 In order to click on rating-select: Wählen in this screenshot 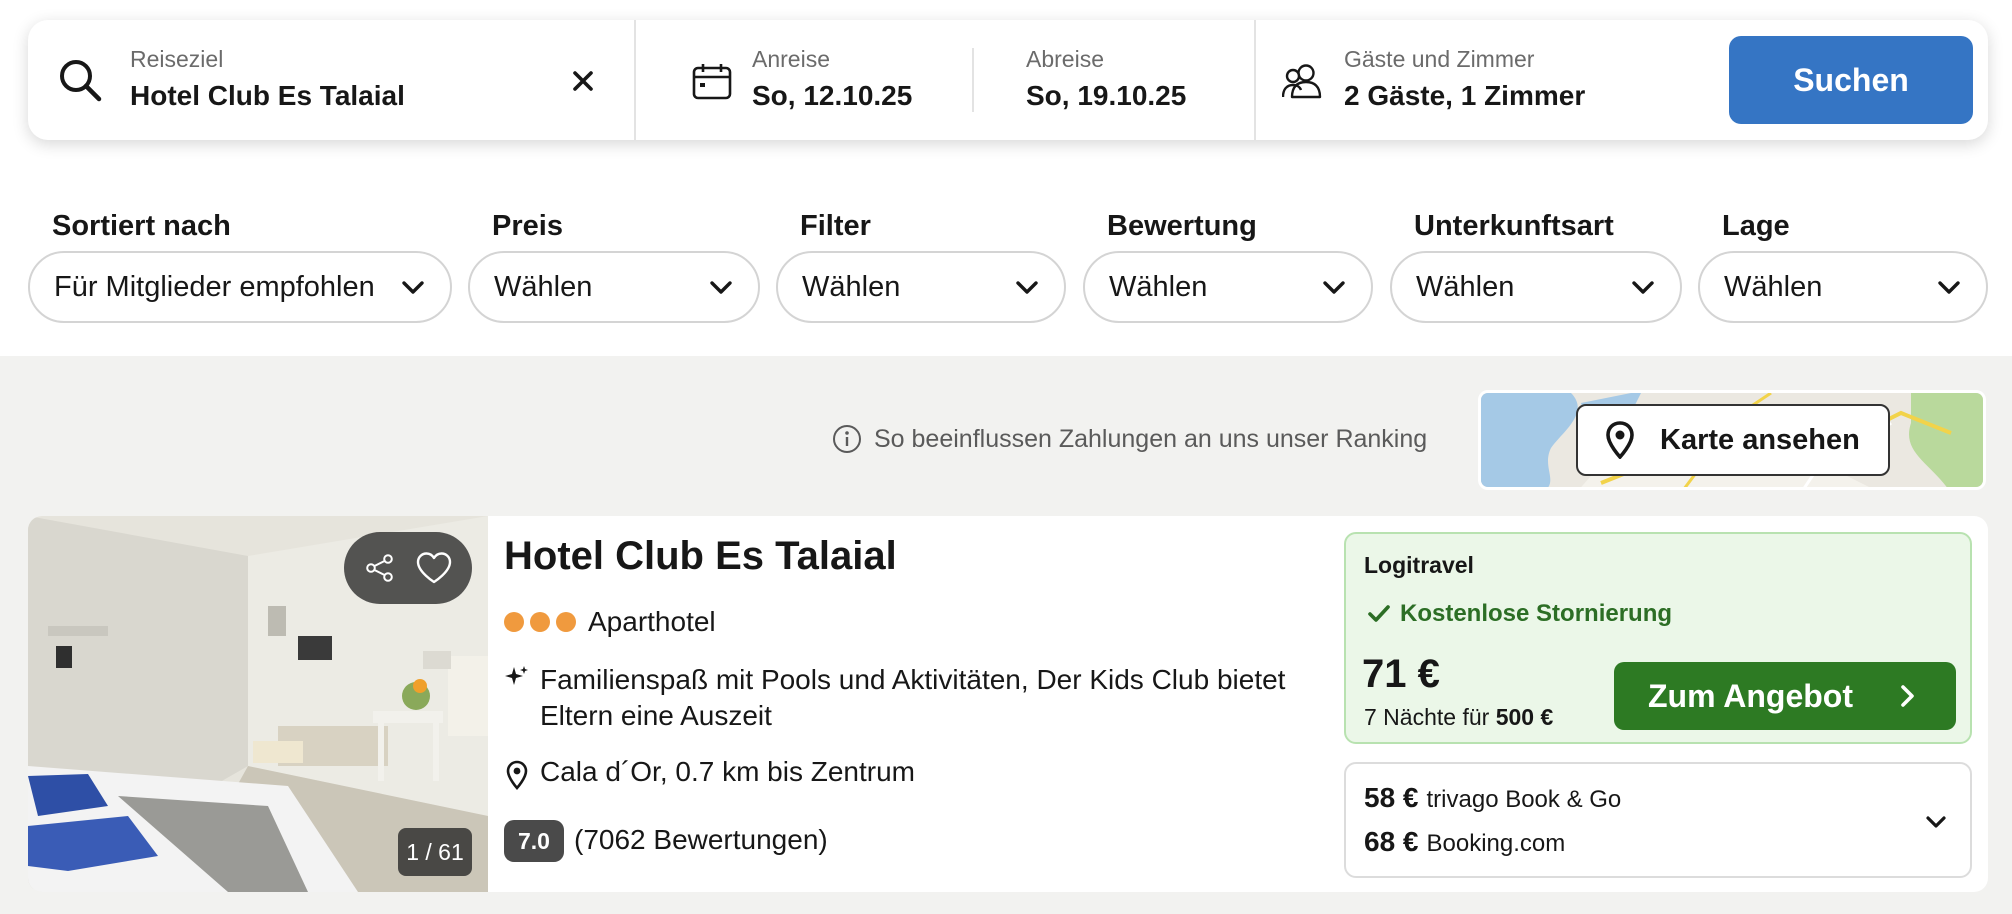, I will do `click(1228, 287)`.